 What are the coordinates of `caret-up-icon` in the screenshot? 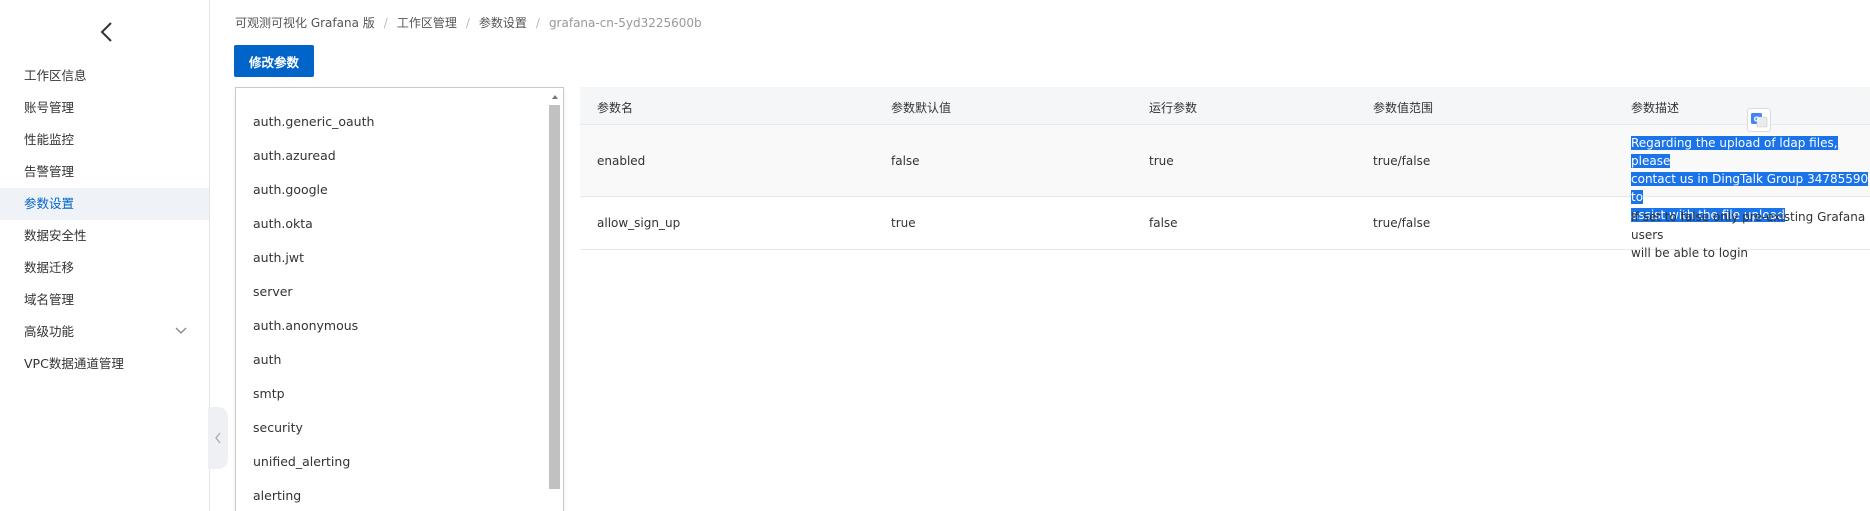 It's located at (554, 96).